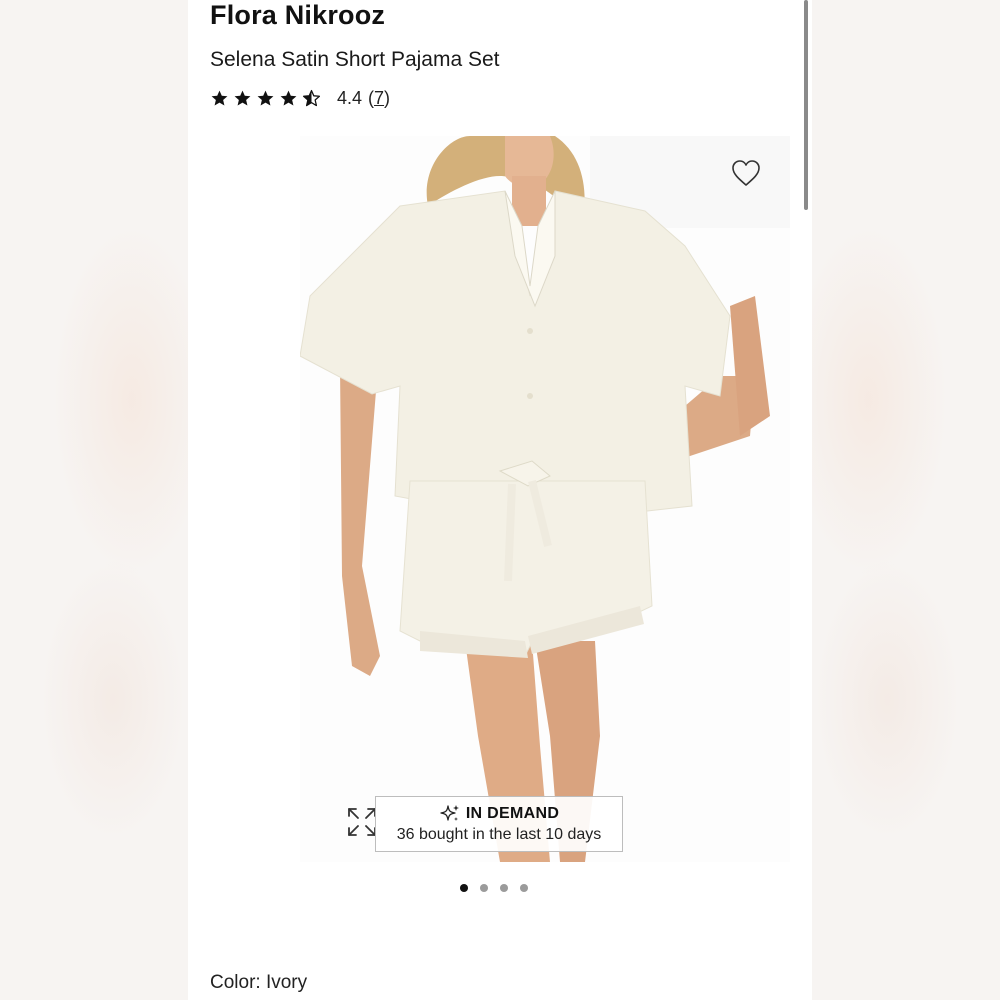 The height and width of the screenshot is (1000, 1000). I want to click on gallery-pagination, so click(494, 888).